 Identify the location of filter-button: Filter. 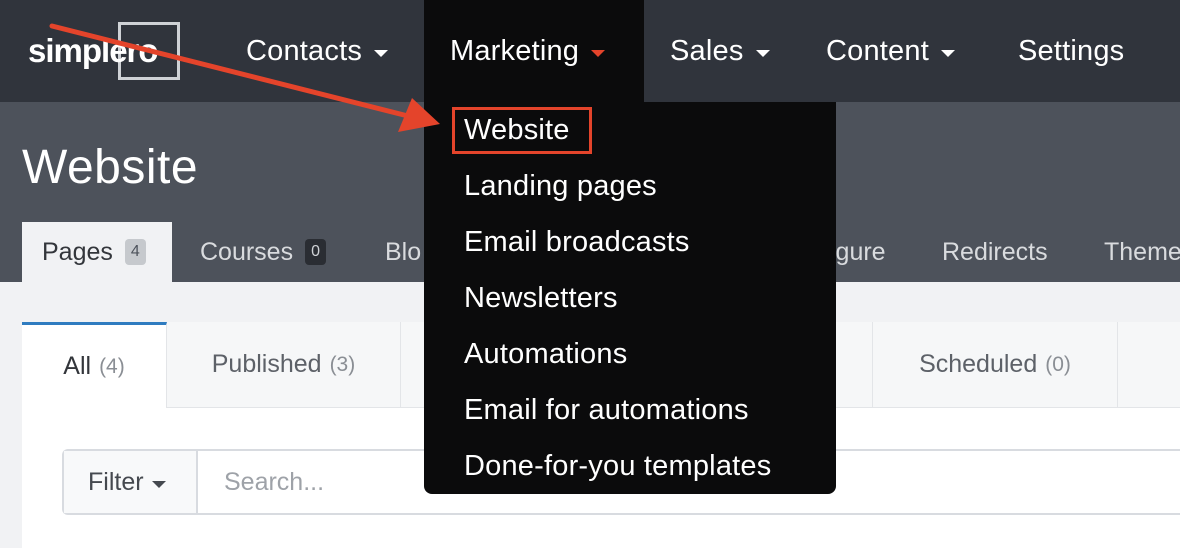
(131, 482).